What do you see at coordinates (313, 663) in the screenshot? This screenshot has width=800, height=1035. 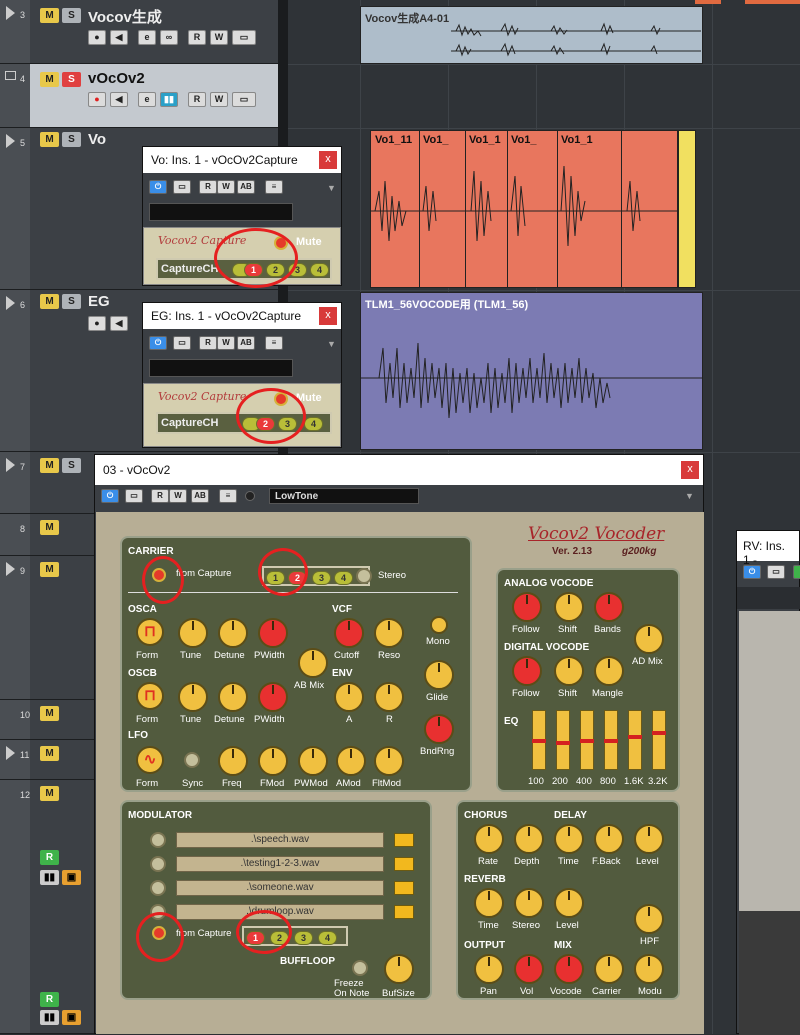 I see `ab-mix-knob` at bounding box center [313, 663].